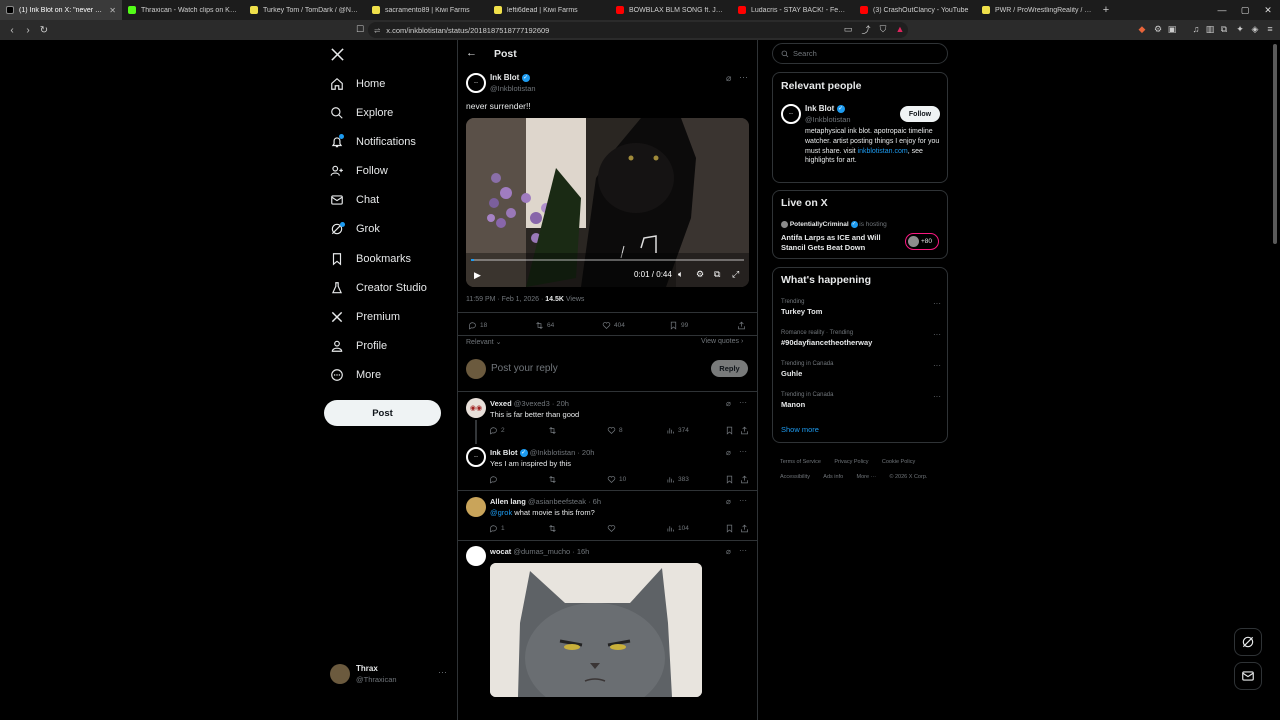  What do you see at coordinates (508, 501) in the screenshot?
I see `reply-author: Allen lang` at bounding box center [508, 501].